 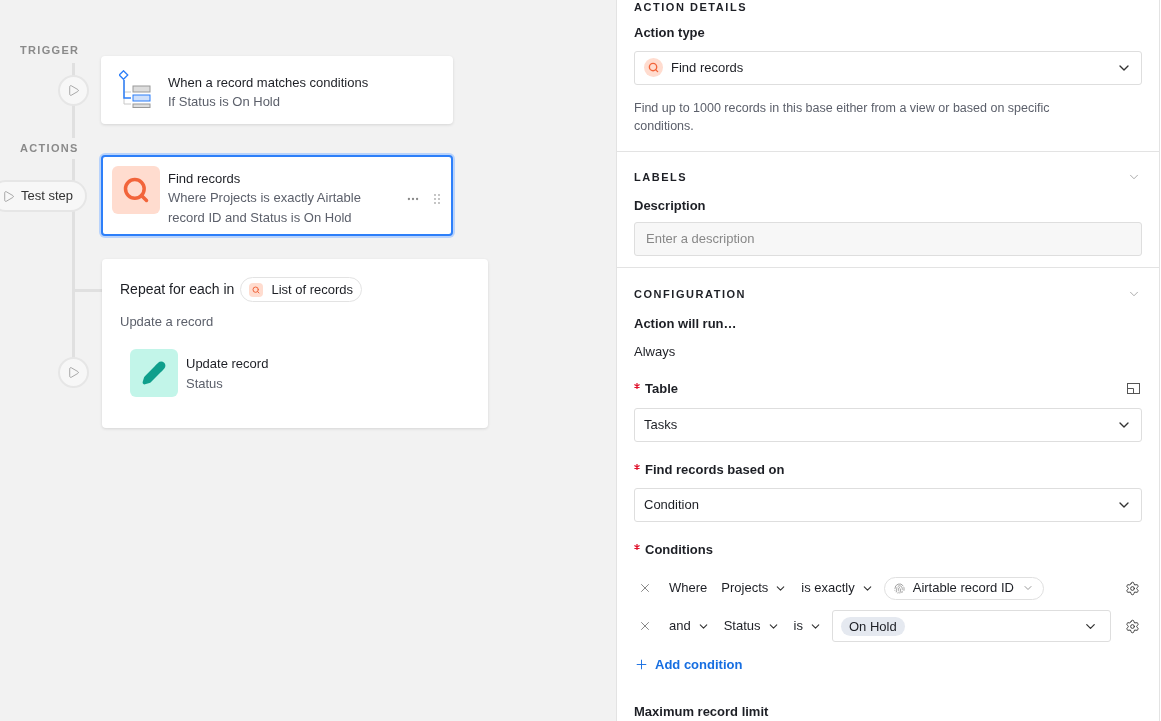 I want to click on pencil-icon, so click(x=154, y=372).